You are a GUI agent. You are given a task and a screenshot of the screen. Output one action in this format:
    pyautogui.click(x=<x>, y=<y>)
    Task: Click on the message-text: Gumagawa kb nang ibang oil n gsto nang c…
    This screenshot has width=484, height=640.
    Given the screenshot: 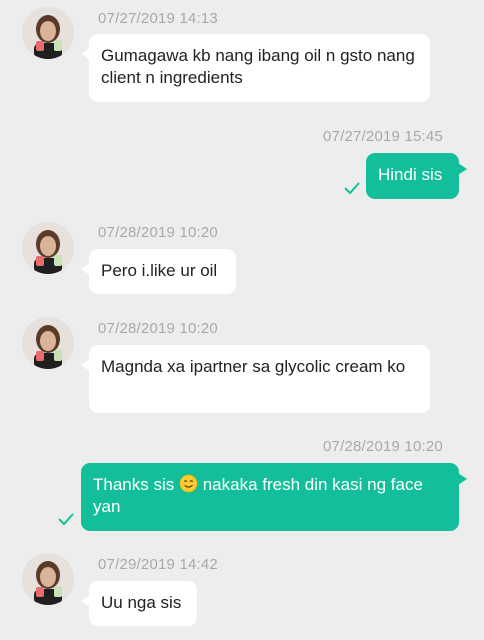 What is the action you would take?
    pyautogui.click(x=258, y=66)
    